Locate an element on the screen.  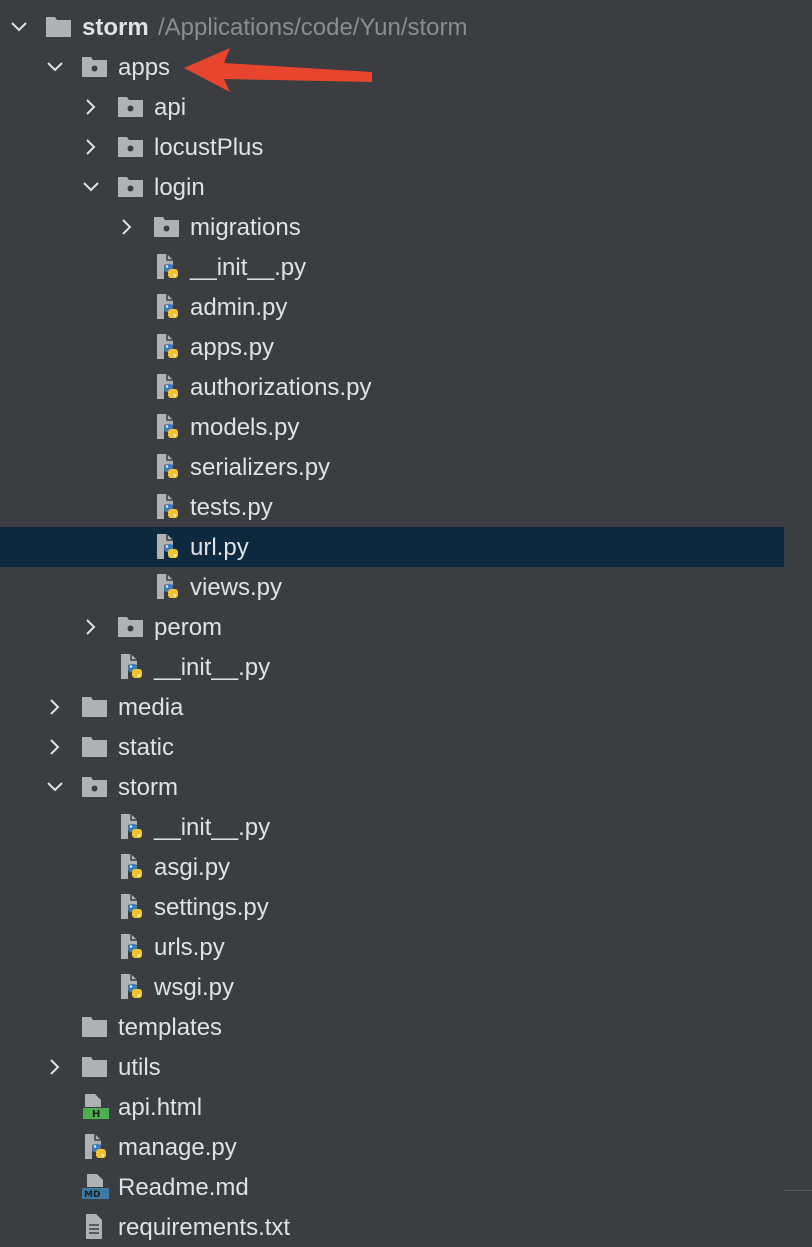
tree-item-label: templates is located at coordinates (170, 1027).